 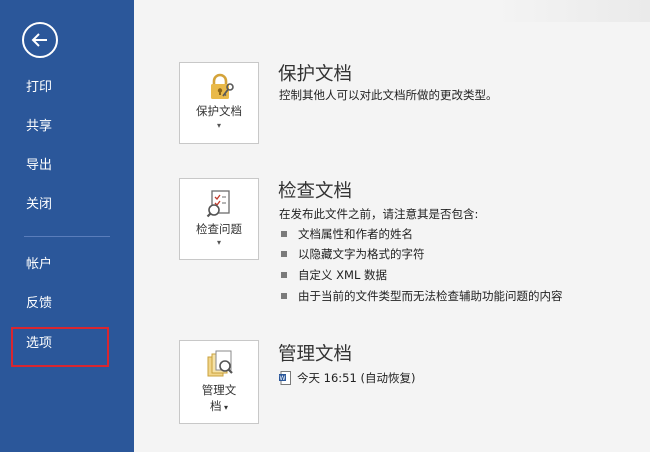 I want to click on protect-document-title: 保护文档, so click(x=315, y=74).